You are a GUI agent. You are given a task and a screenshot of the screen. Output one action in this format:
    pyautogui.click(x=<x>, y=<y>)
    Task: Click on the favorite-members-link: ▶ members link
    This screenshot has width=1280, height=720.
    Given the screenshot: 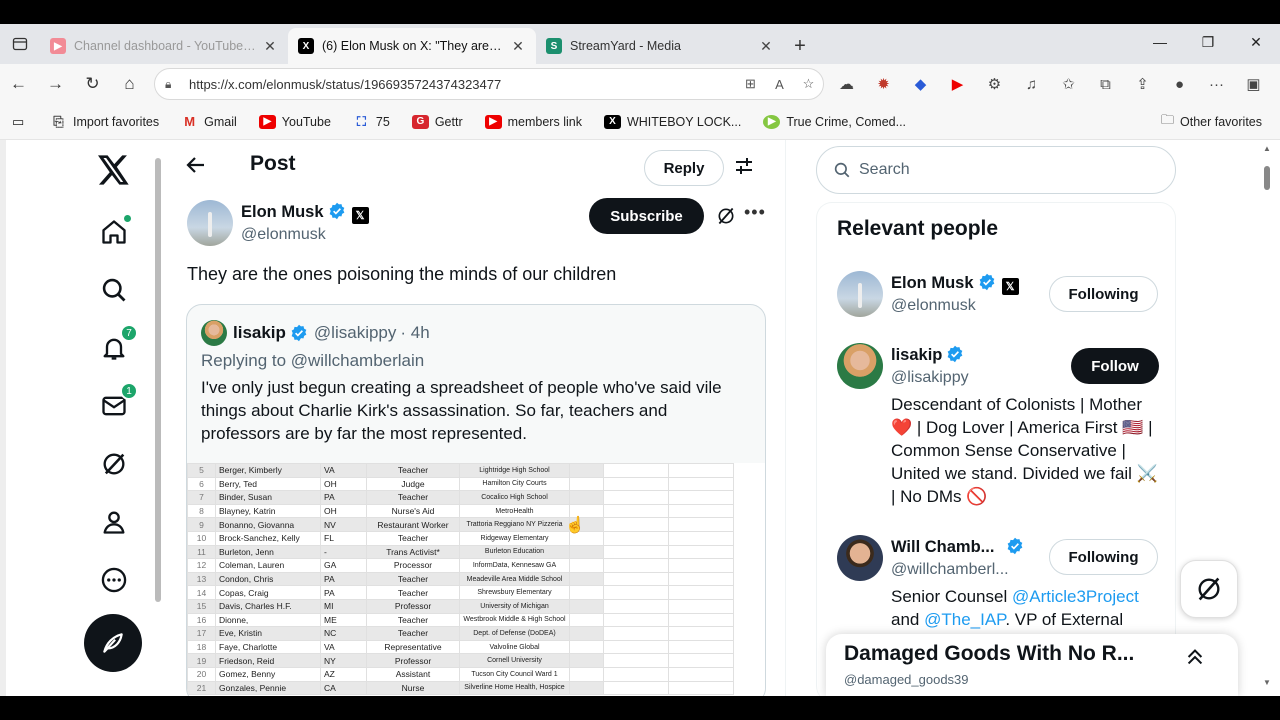 What is the action you would take?
    pyautogui.click(x=533, y=121)
    